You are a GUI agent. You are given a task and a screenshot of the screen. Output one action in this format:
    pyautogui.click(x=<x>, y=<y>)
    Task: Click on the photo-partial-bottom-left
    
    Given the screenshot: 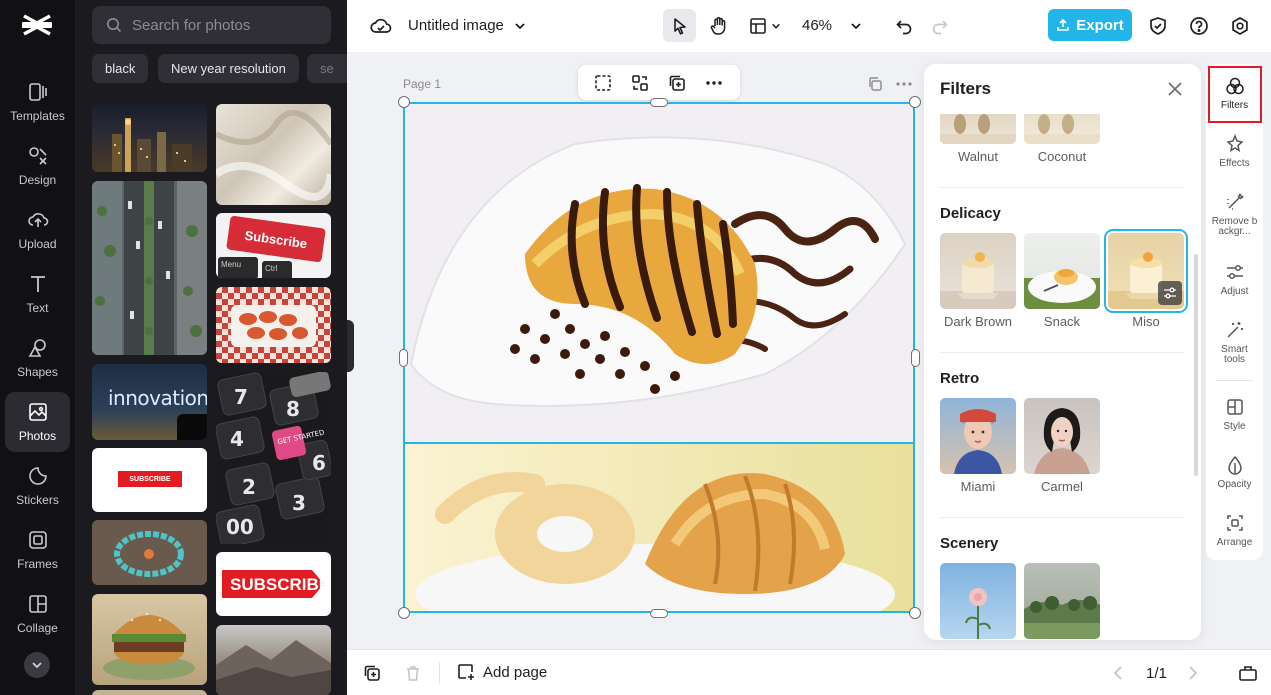 What is the action you would take?
    pyautogui.click(x=149, y=692)
    